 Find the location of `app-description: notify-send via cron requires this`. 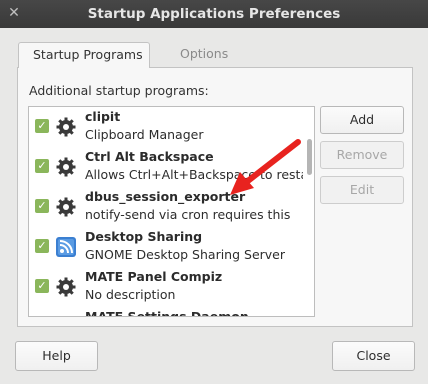

app-description: notify-send via cron requires this is located at coordinates (188, 214).